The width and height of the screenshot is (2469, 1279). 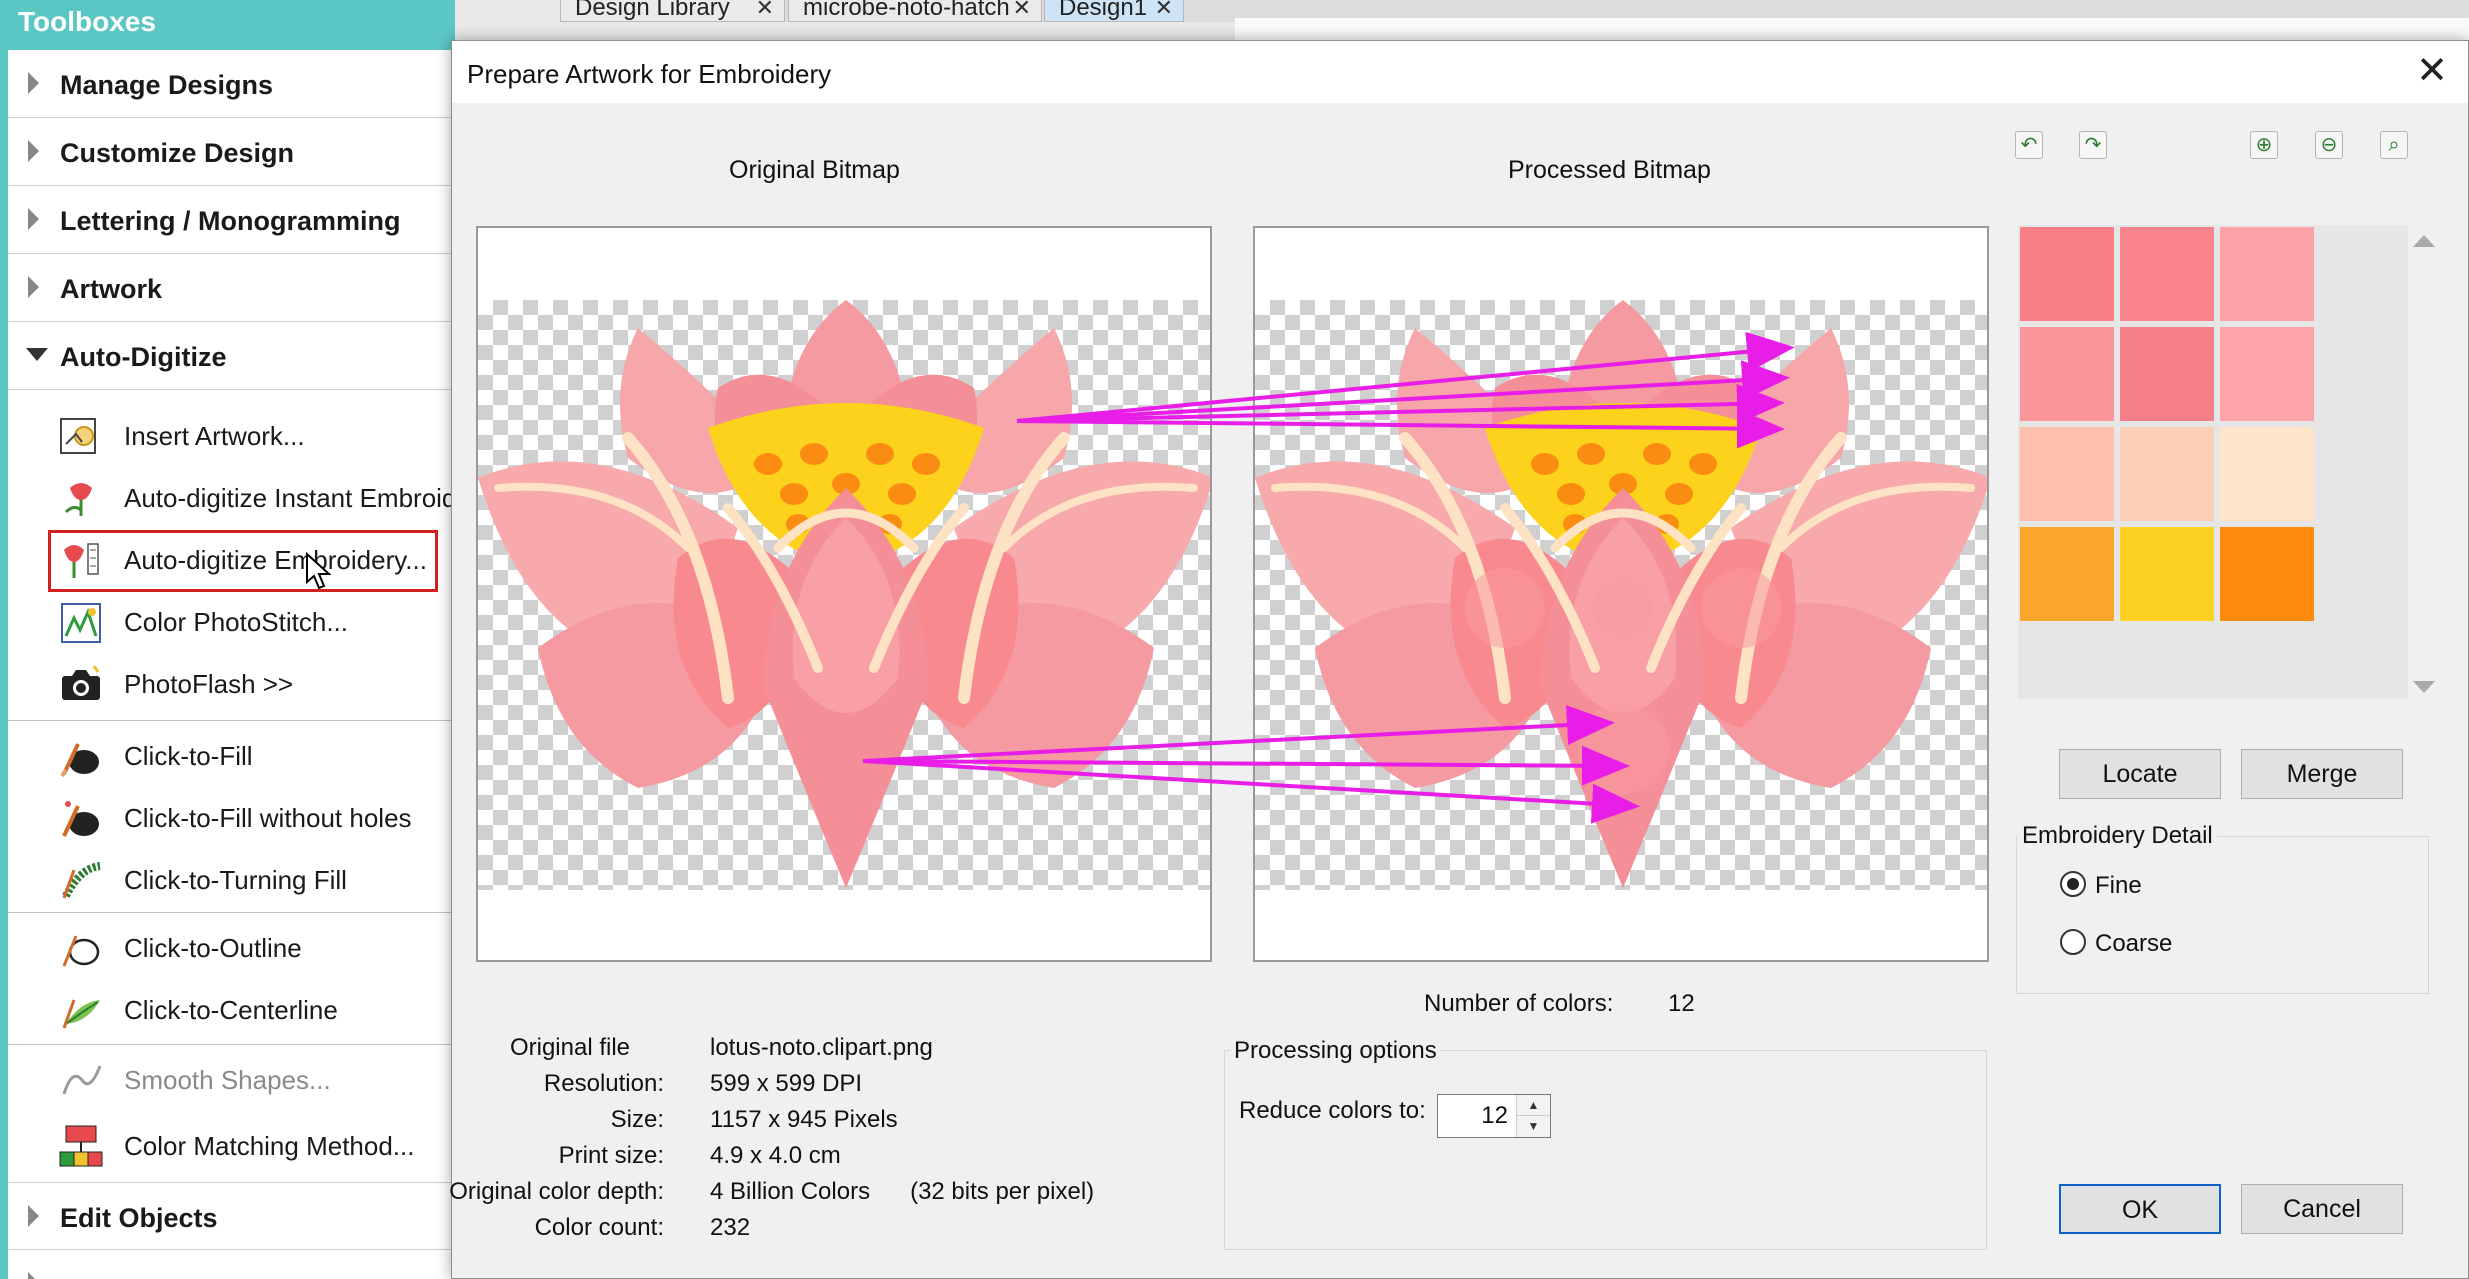 I want to click on cancel-button: Cancel, so click(x=2322, y=1209).